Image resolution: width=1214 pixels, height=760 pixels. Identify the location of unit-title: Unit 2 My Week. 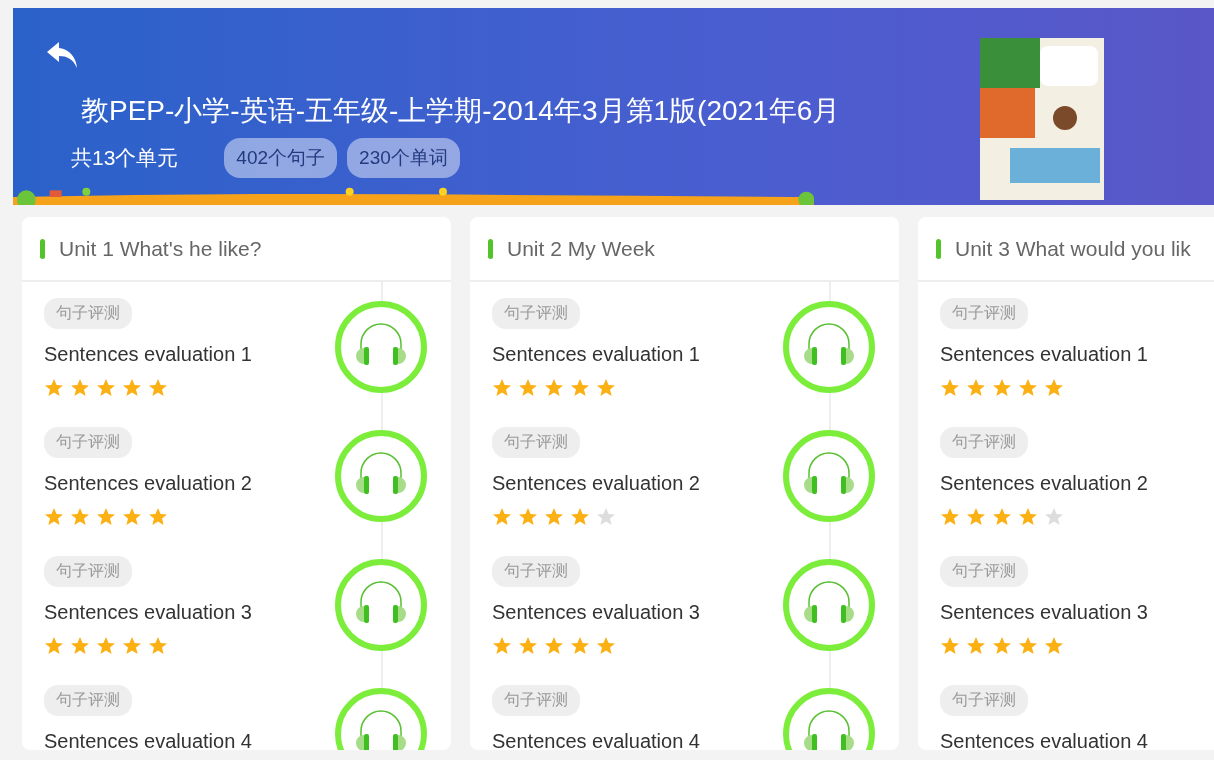
(581, 248).